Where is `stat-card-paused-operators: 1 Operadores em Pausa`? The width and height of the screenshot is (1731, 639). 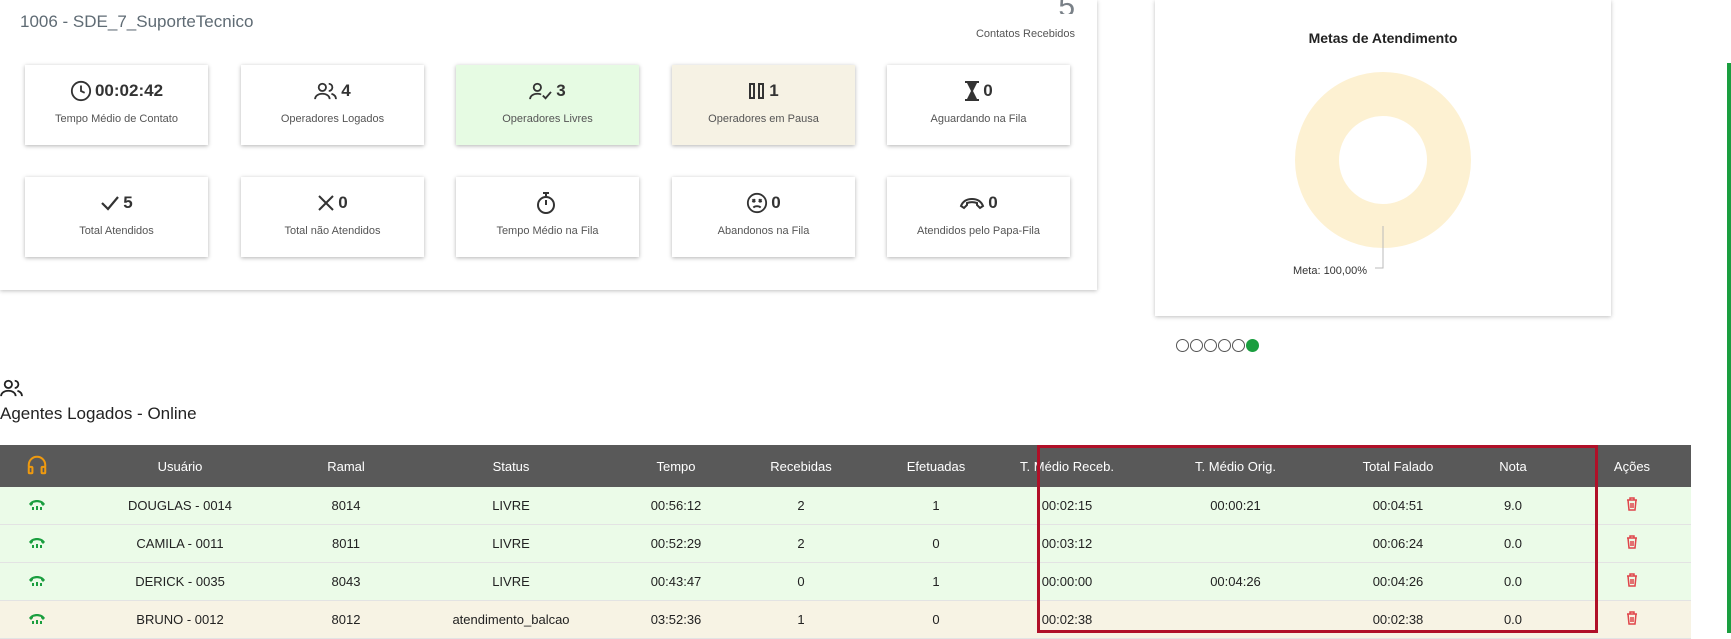
stat-card-paused-operators: 1 Operadores em Pausa is located at coordinates (763, 105).